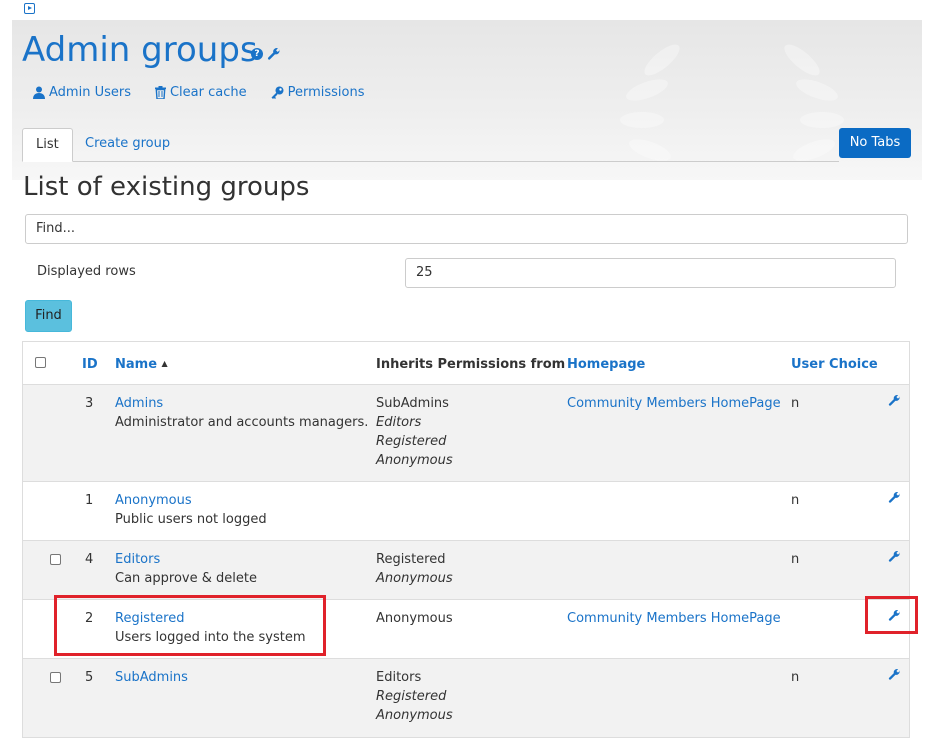 The width and height of the screenshot is (931, 745). I want to click on laurel-decoration-icon, so click(732, 102).